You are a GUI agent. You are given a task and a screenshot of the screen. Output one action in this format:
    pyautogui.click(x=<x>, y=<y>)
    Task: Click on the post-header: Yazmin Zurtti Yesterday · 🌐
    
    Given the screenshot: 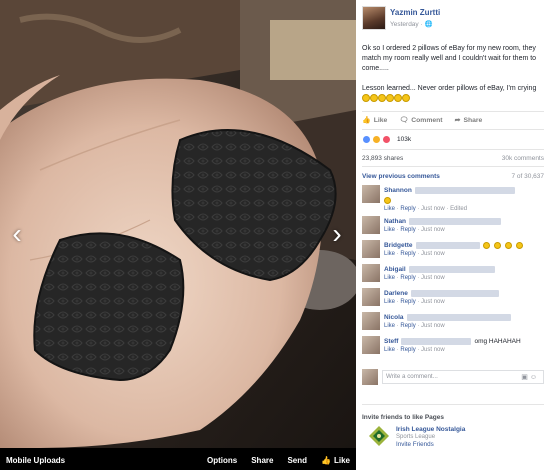 What is the action you would take?
    pyautogui.click(x=453, y=18)
    